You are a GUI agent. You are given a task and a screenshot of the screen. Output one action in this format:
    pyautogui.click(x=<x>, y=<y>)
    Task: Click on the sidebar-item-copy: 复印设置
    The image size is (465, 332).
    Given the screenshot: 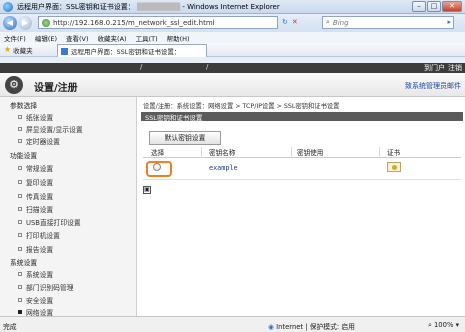 What is the action you would take?
    pyautogui.click(x=35, y=182)
    